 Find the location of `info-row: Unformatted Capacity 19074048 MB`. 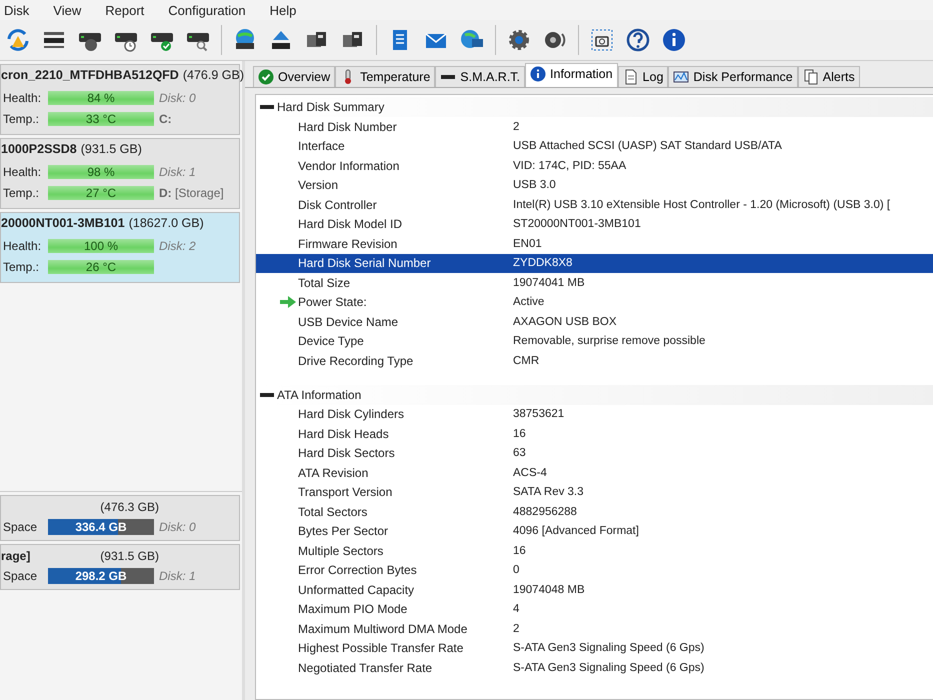

info-row: Unformatted Capacity 19074048 MB is located at coordinates (594, 590).